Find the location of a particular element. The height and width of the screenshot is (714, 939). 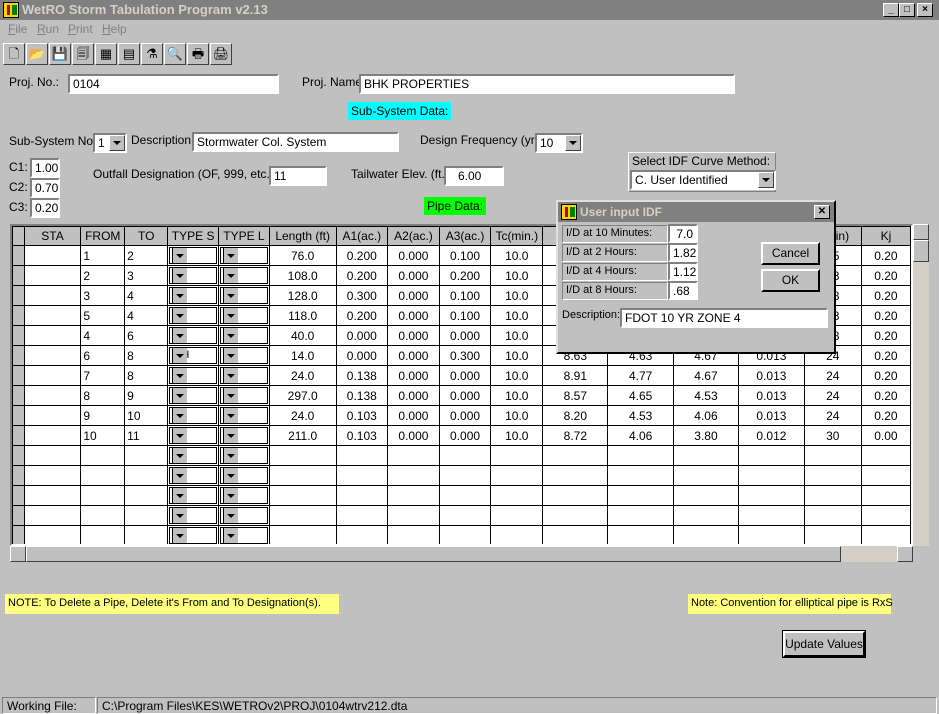

subsystem-no-select: 1 is located at coordinates (110, 143).